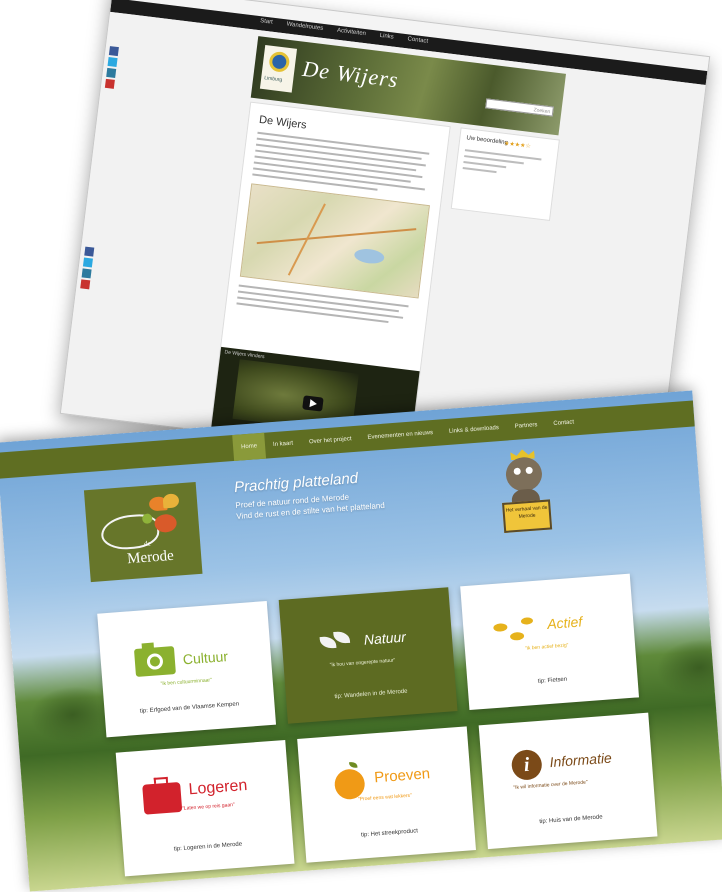 The height and width of the screenshot is (892, 722). I want to click on mascot-figure: Het verhaal van de Merode, so click(525, 494).